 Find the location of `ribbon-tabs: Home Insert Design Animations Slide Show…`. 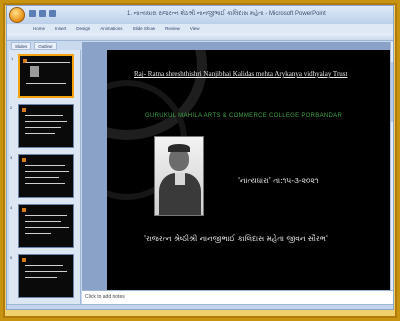

ribbon-tabs: Home Insert Design Animations Slide Show… is located at coordinates (200, 28).